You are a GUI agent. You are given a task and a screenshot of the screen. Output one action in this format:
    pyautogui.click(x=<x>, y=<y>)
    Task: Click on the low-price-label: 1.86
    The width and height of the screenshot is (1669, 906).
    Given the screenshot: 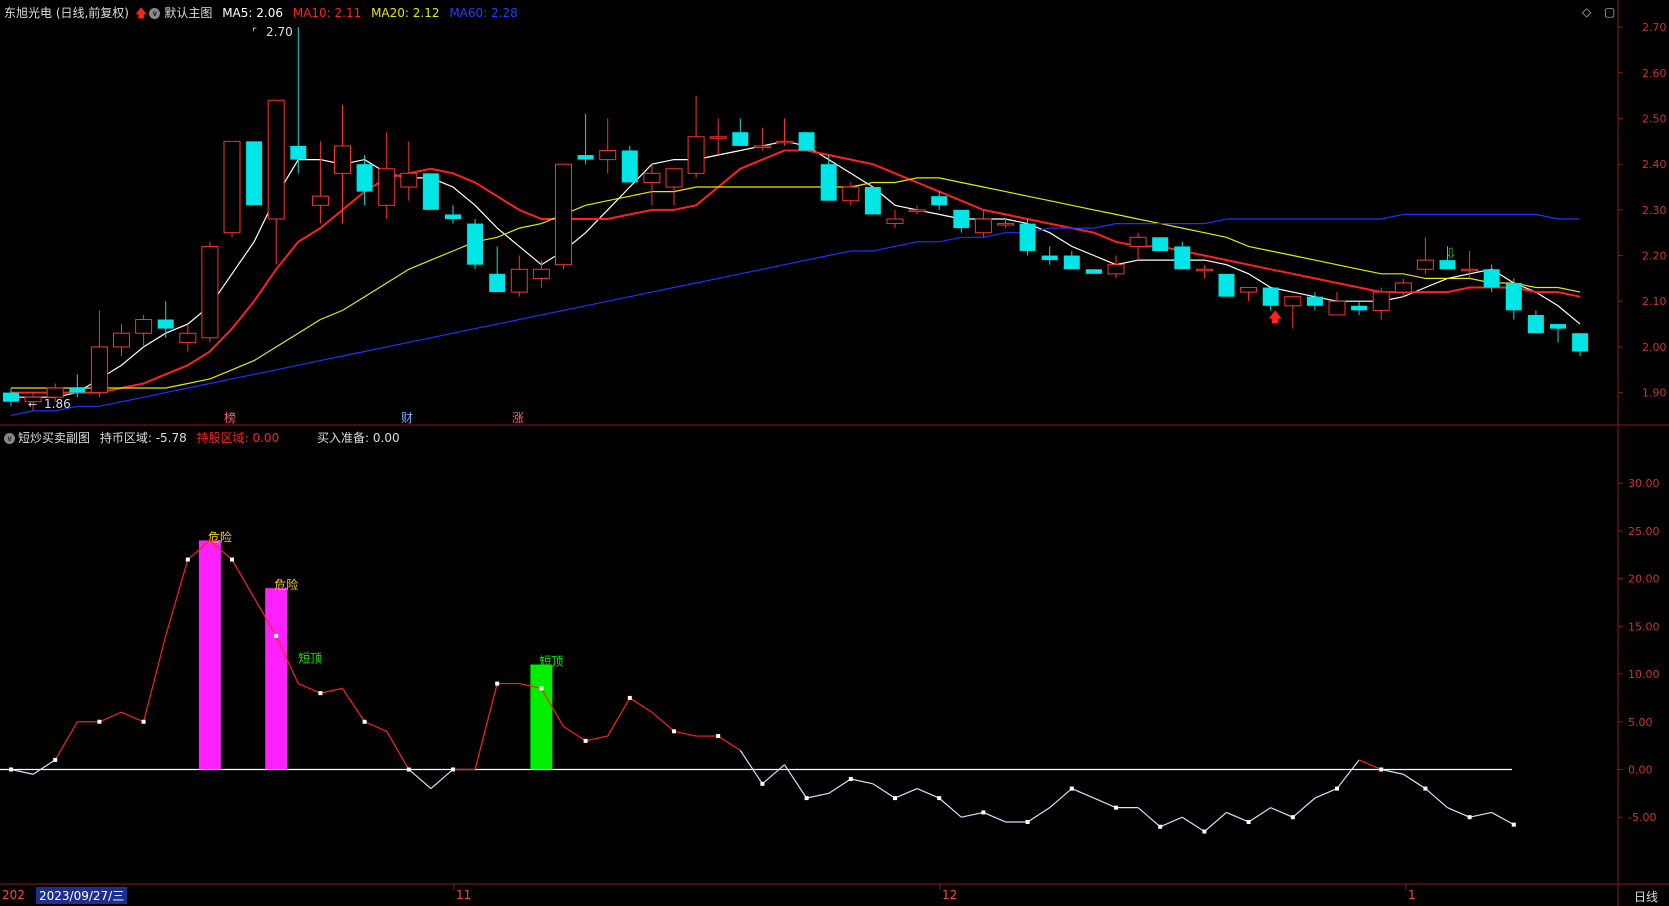 What is the action you would take?
    pyautogui.click(x=57, y=404)
    